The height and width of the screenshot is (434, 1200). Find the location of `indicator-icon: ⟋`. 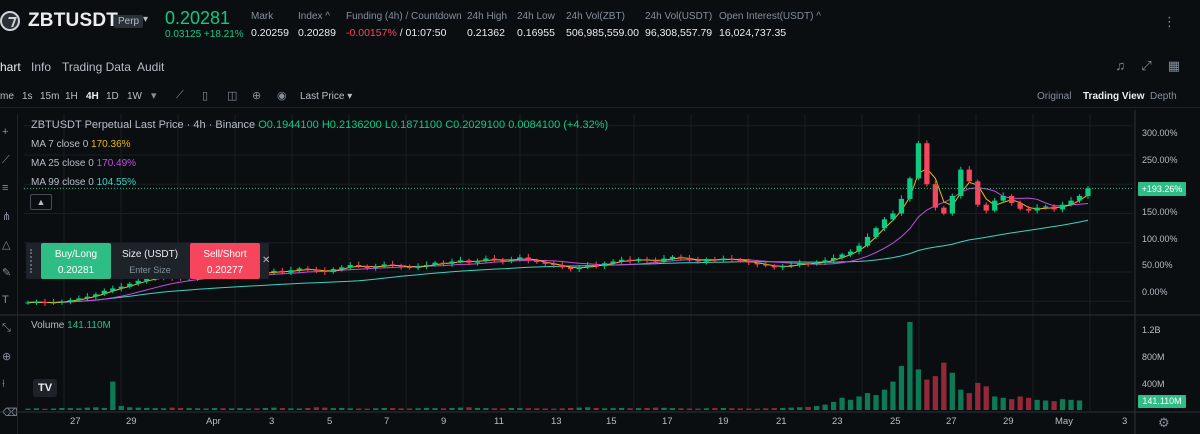

indicator-icon: ⟋ is located at coordinates (180, 95).